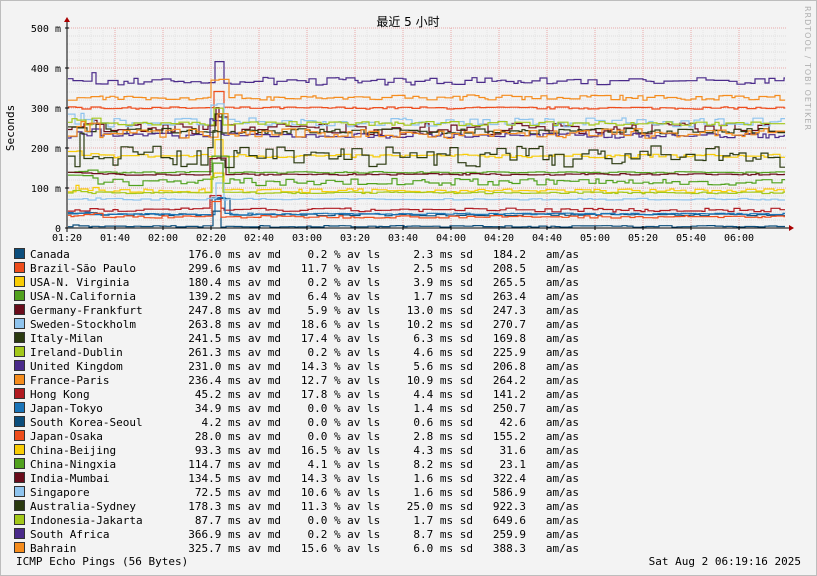 This screenshot has width=817, height=576. What do you see at coordinates (102, 561) in the screenshot?
I see `footer-probe-label: ICMP Echo Pings (56 Bytes)` at bounding box center [102, 561].